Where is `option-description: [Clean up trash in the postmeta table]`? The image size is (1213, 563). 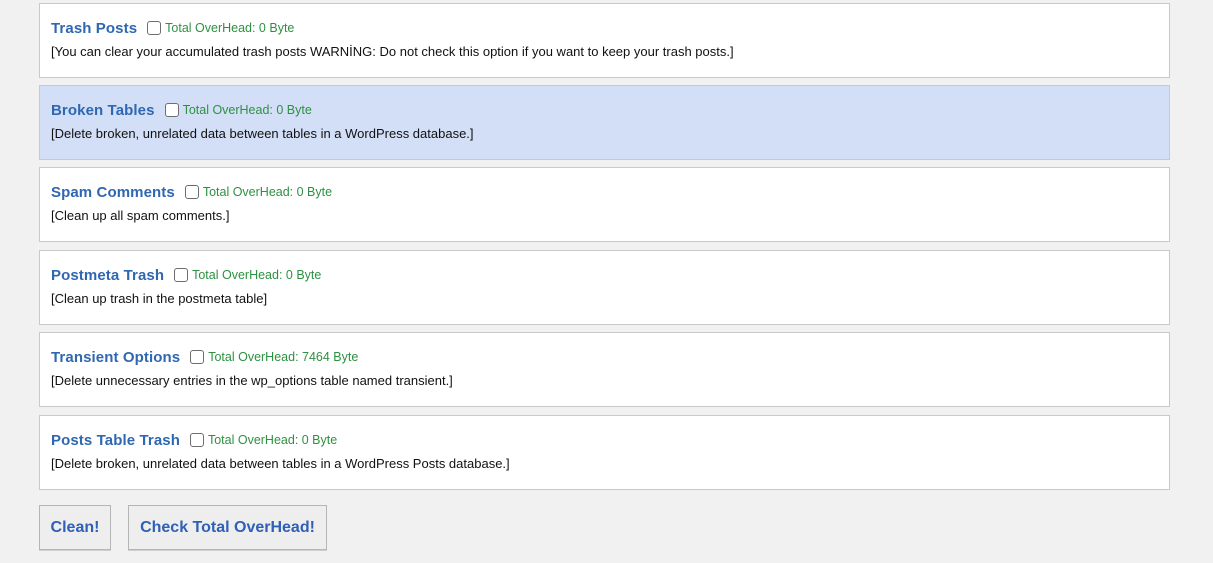 option-description: [Clean up trash in the postmeta table] is located at coordinates (159, 298).